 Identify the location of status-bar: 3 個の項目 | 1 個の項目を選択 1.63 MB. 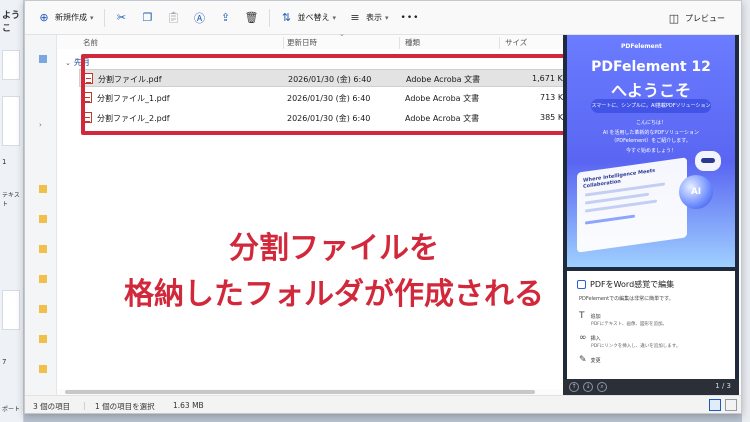
(383, 404).